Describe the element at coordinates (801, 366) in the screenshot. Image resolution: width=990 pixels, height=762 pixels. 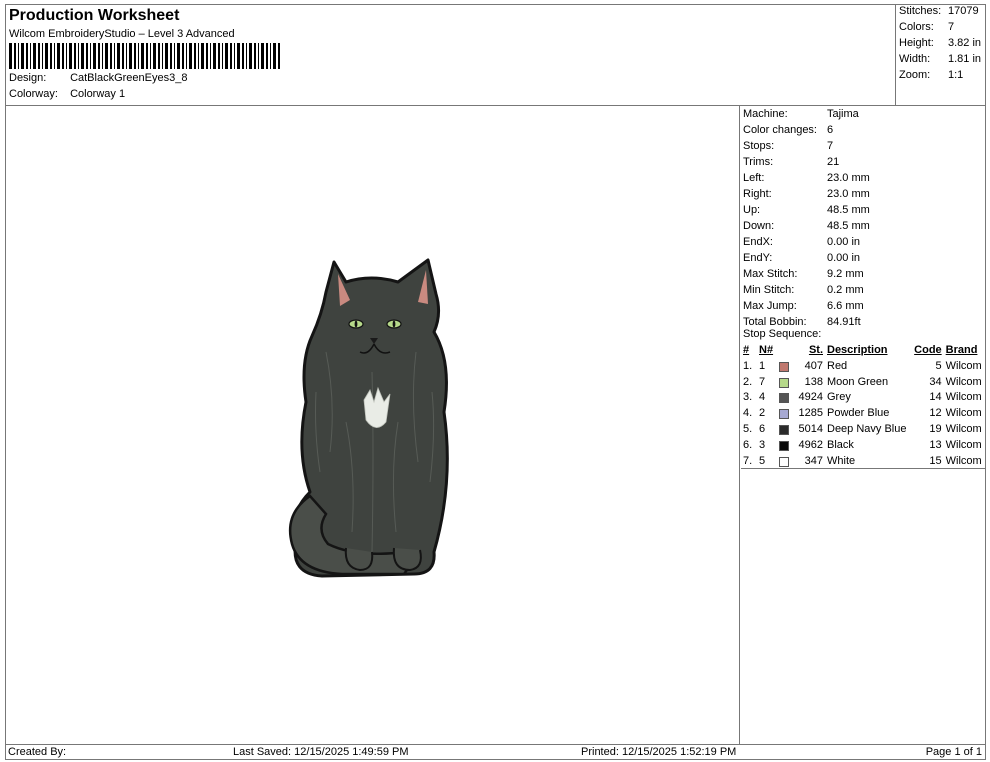
I see `stitches-cell: 407` at that location.